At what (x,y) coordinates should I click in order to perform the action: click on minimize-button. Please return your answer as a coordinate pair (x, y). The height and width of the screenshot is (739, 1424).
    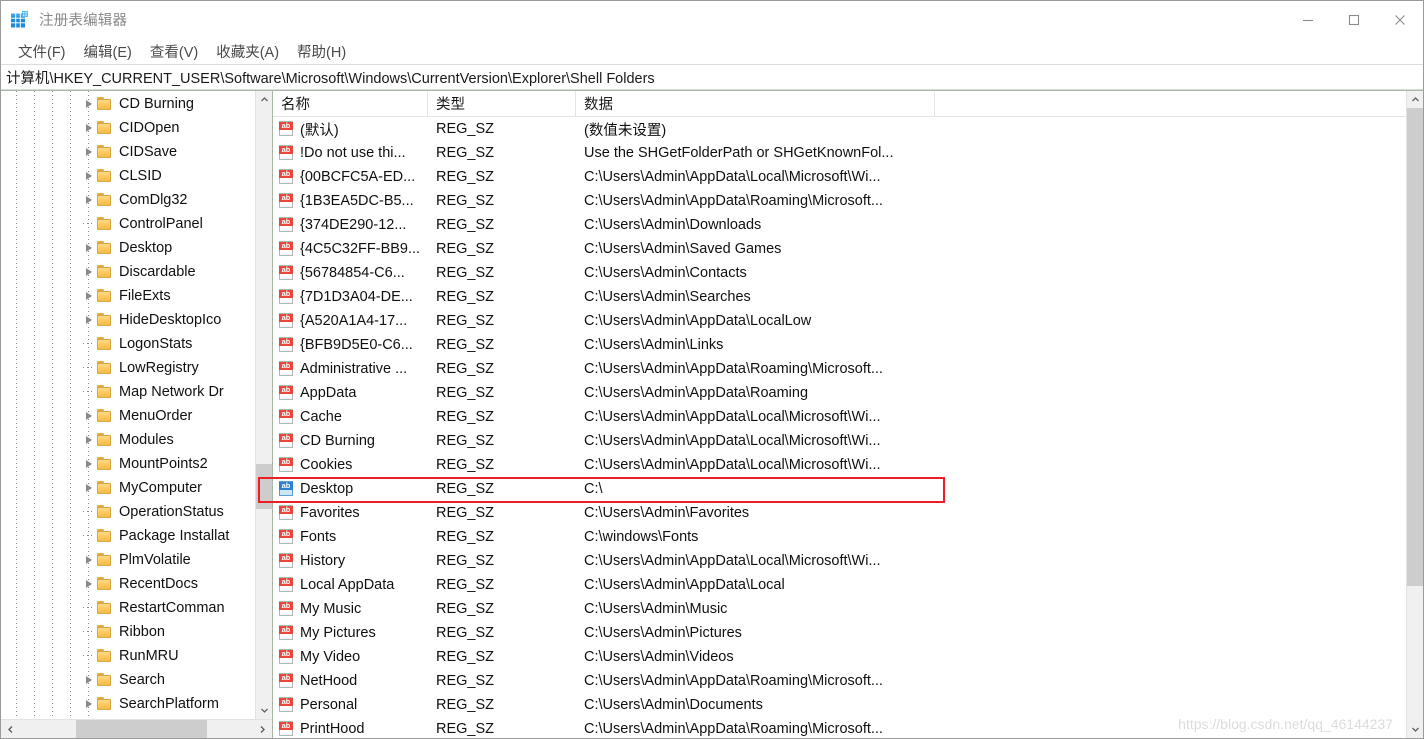
    Looking at the image, I should click on (1308, 19).